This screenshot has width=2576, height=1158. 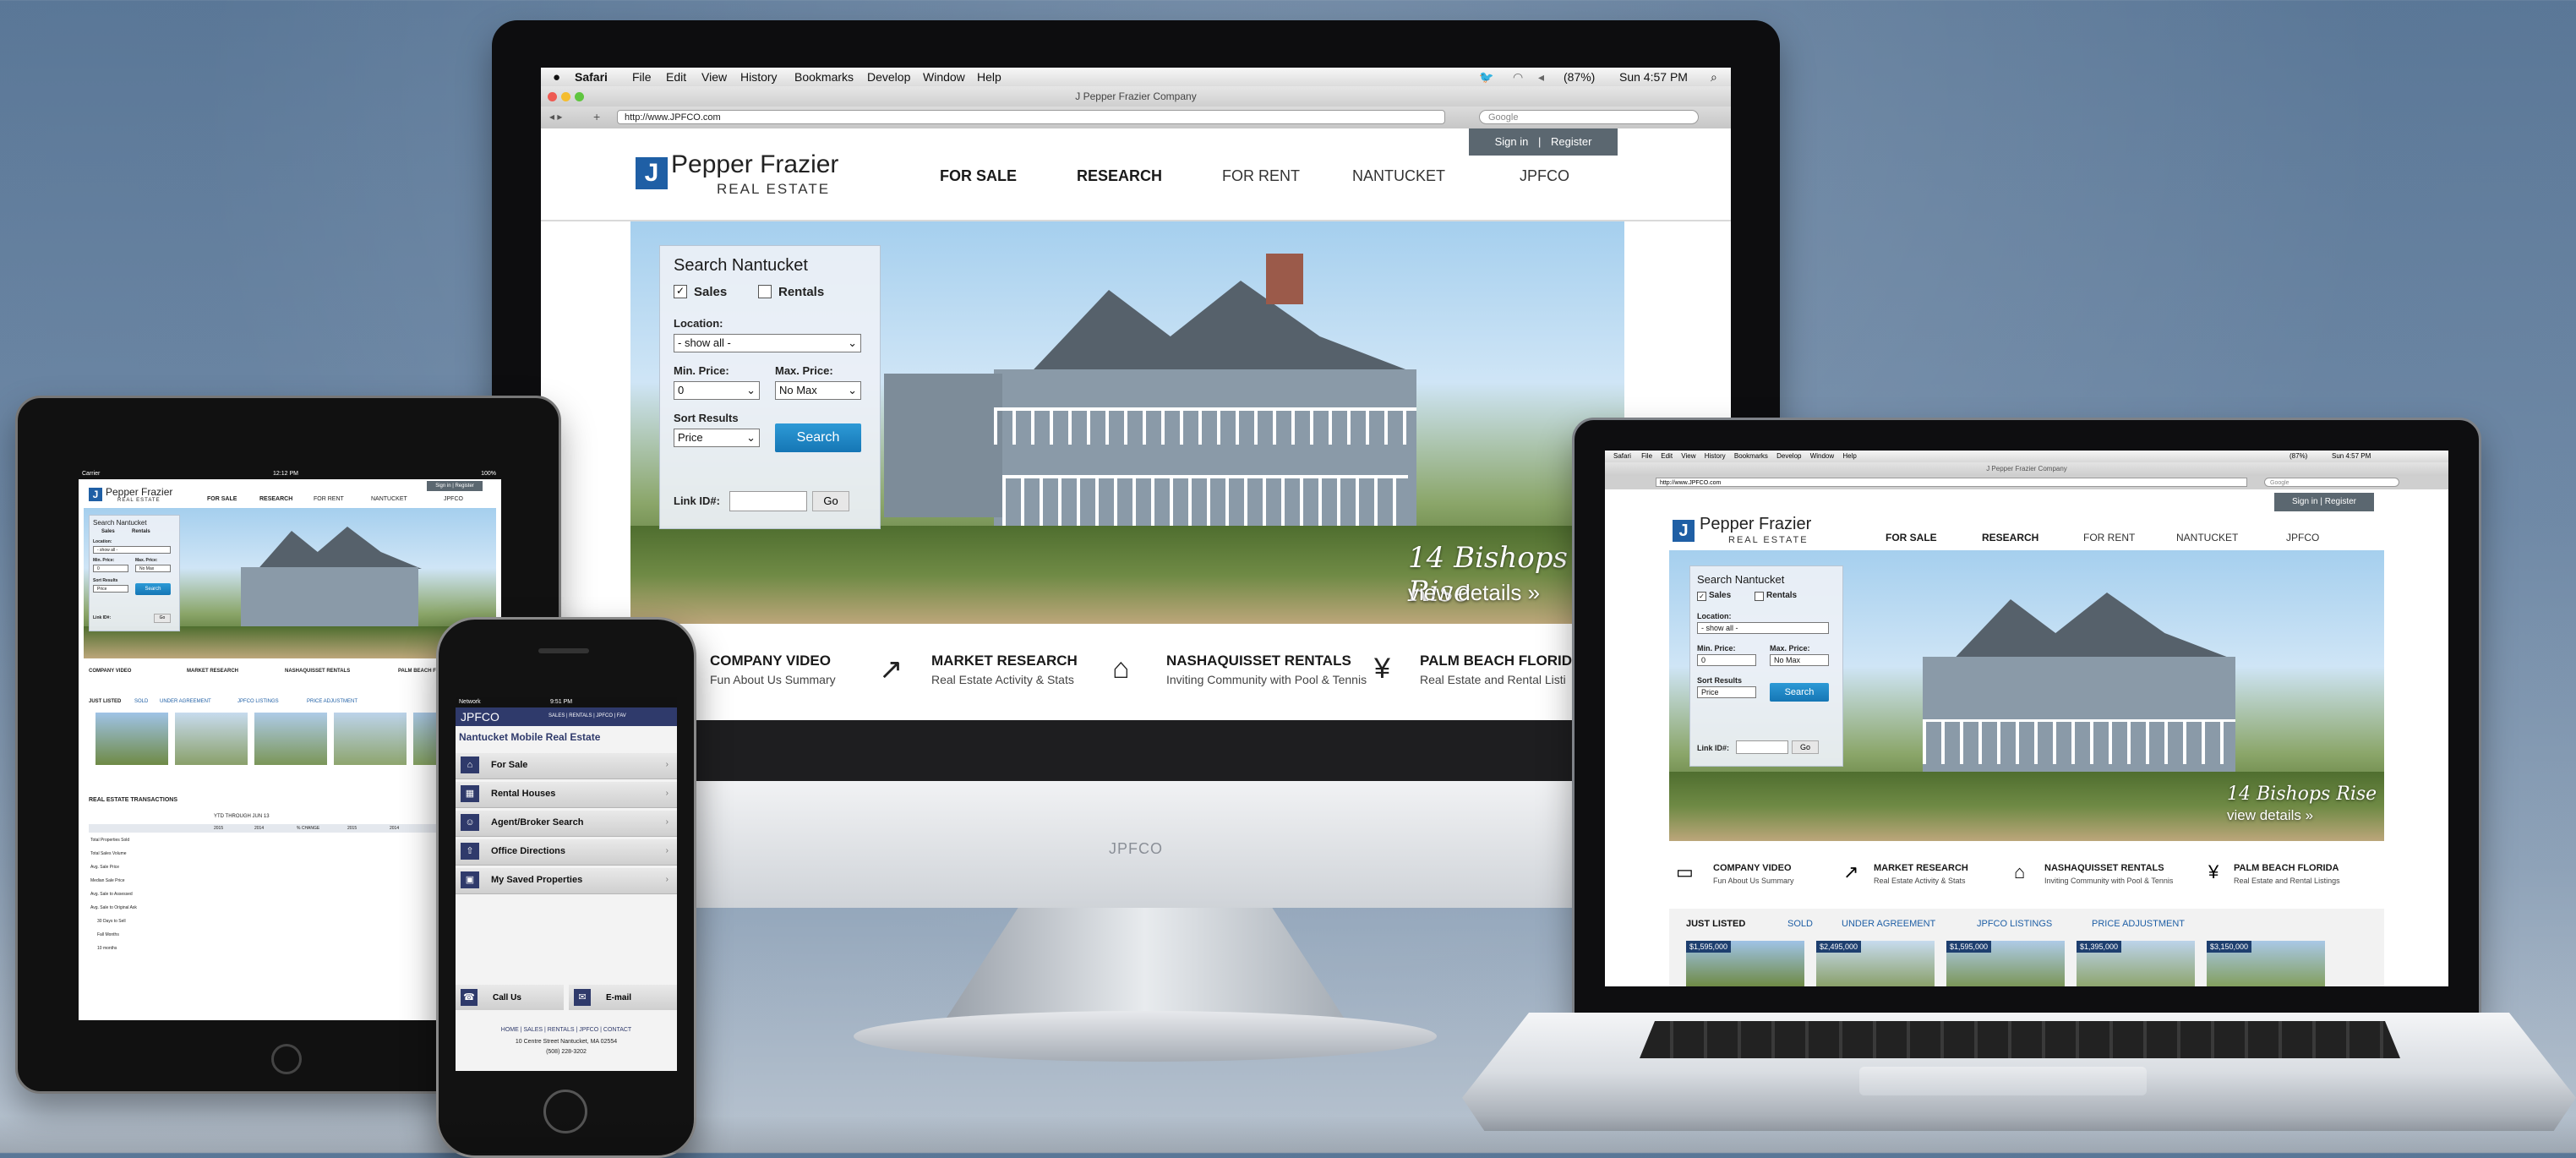 I want to click on add-bookmark-icon: +, so click(x=596, y=117).